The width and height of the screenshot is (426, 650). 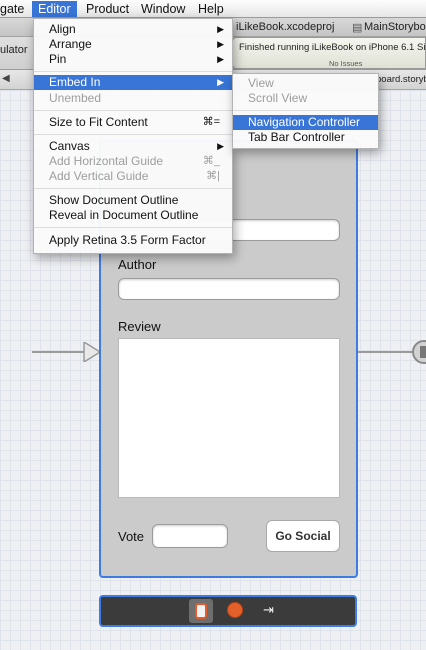 What do you see at coordinates (278, 98) in the screenshot?
I see `submenu-item-scroll-view: Scroll View` at bounding box center [278, 98].